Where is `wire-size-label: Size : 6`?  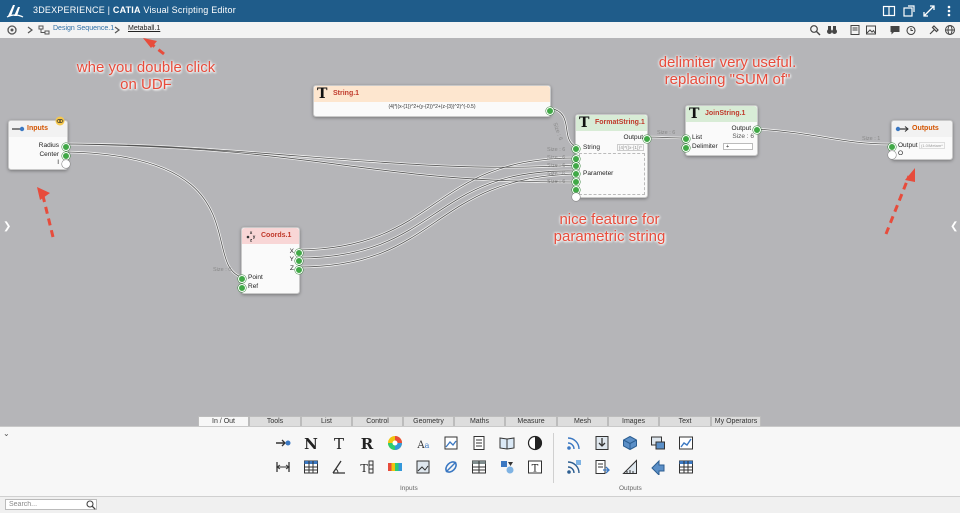 wire-size-label: Size : 6 is located at coordinates (556, 166).